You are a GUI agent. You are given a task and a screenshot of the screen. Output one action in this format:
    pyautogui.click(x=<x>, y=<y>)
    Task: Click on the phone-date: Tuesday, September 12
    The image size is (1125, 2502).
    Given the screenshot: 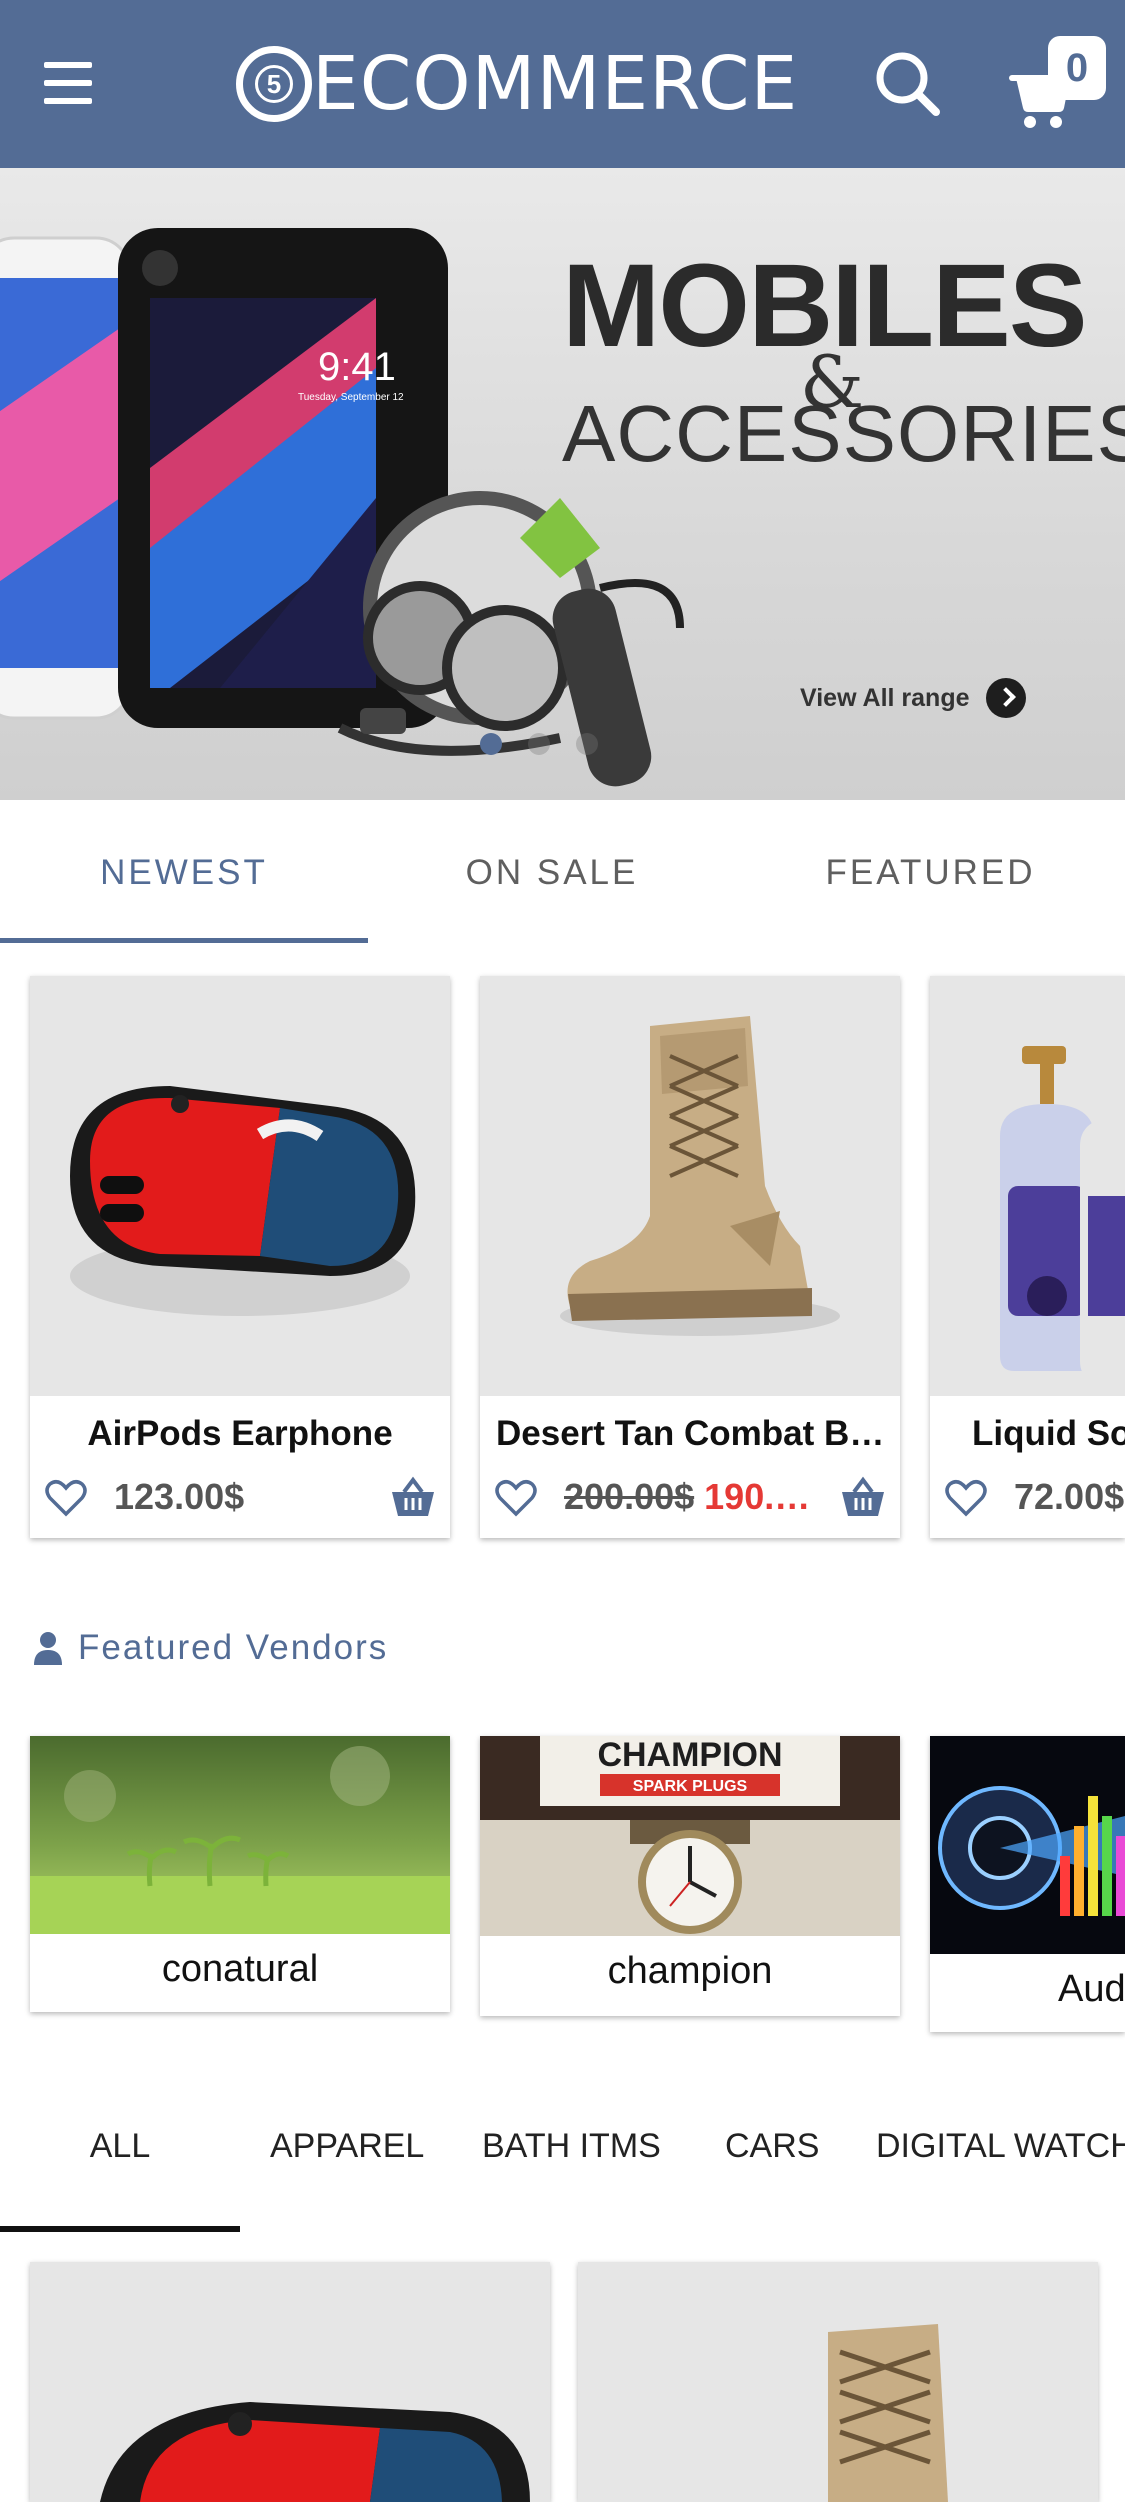 What is the action you would take?
    pyautogui.click(x=351, y=397)
    